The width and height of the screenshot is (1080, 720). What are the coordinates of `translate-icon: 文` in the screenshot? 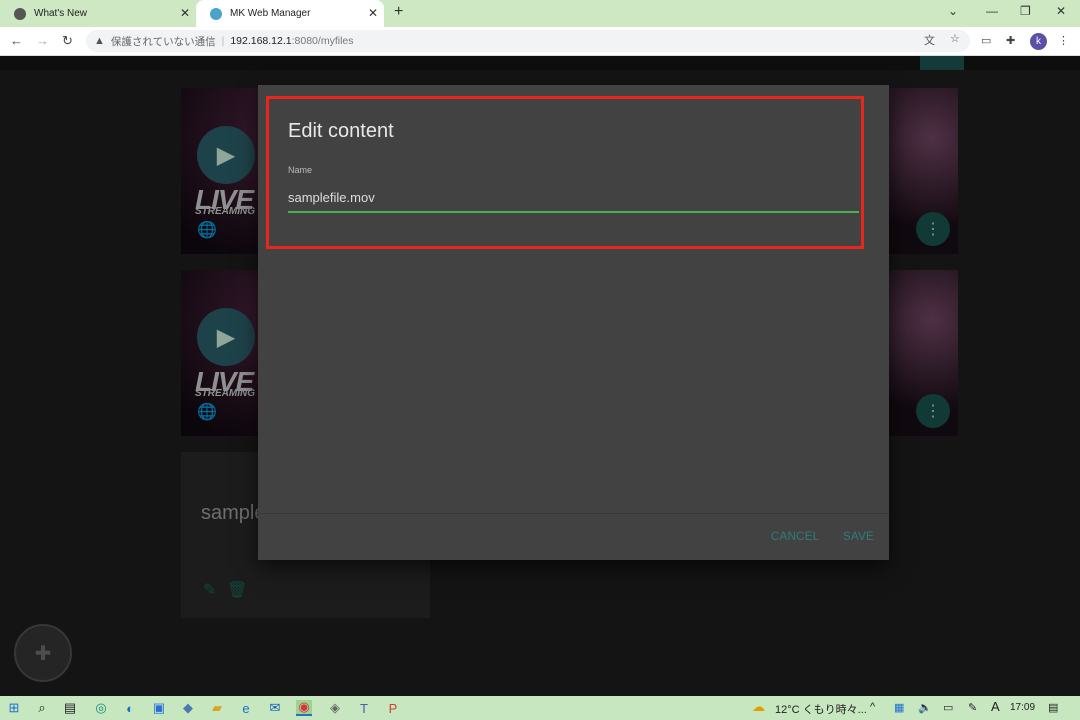 It's located at (929, 40).